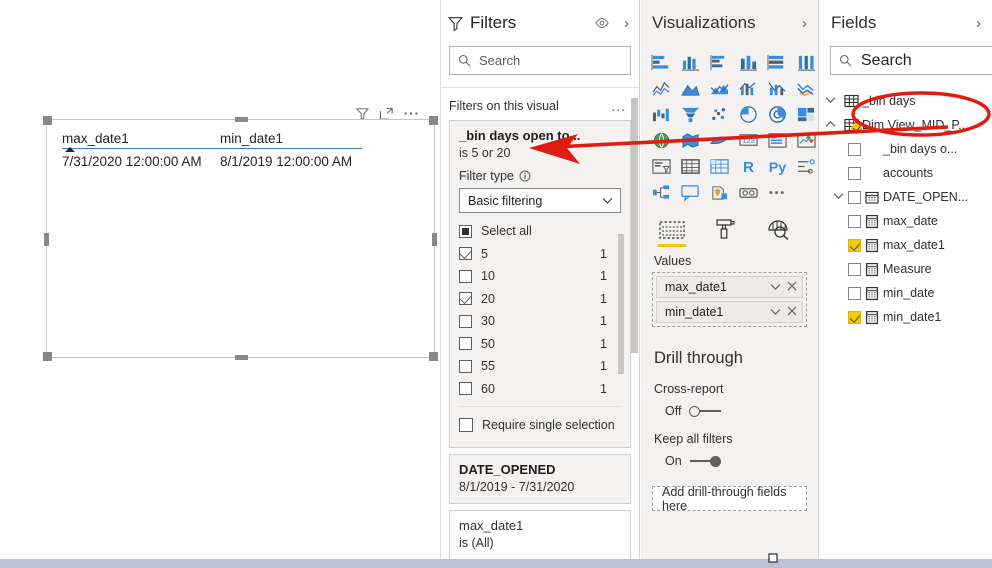 This screenshot has width=992, height=568. Describe the element at coordinates (805, 88) in the screenshot. I see `ribbon-chart-icon` at that location.